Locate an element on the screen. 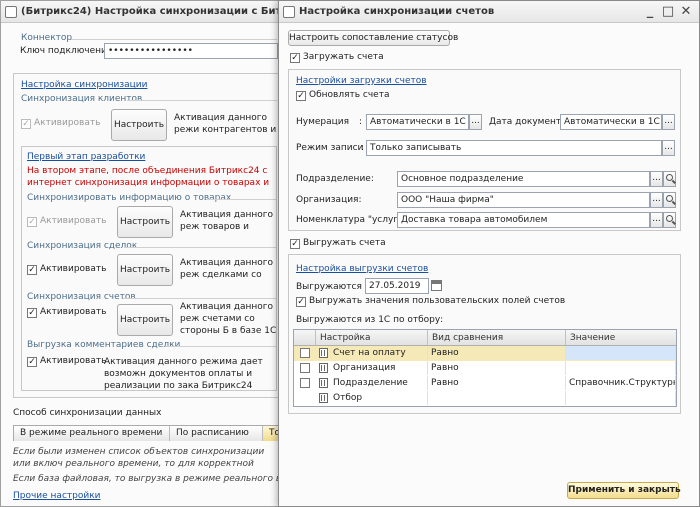  other-settings-link: Прочие настройки is located at coordinates (57, 496).